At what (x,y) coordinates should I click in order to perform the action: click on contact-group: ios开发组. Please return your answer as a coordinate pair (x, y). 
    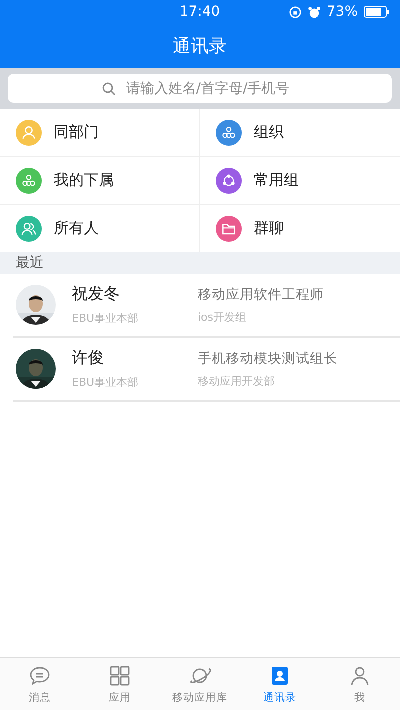
    Looking at the image, I should click on (261, 317).